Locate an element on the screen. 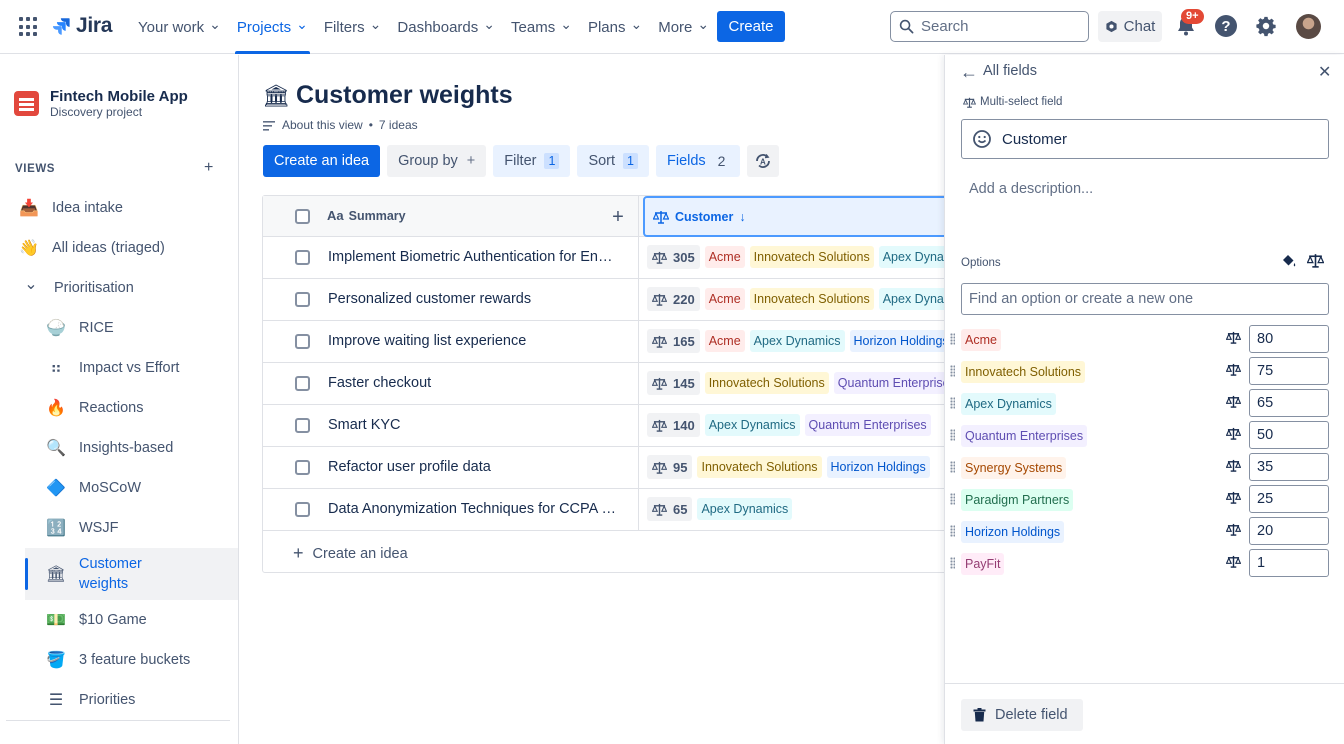 Image resolution: width=1344 pixels, height=744 pixels. group-by-button: Group by + is located at coordinates (437, 161).